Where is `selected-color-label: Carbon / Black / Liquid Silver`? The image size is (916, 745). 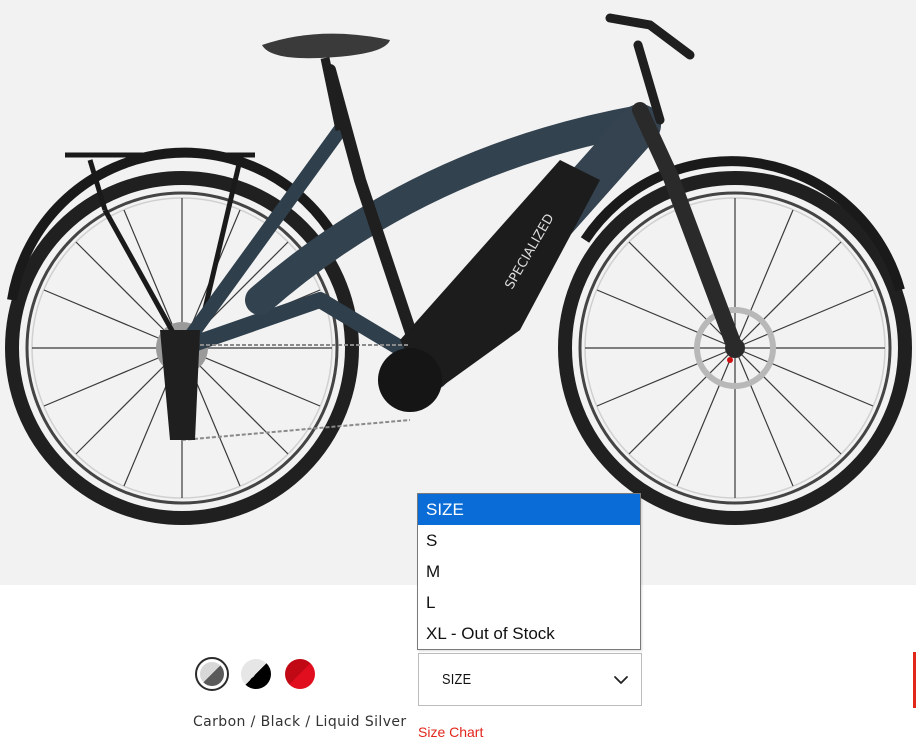 selected-color-label: Carbon / Black / Liquid Silver is located at coordinates (300, 722).